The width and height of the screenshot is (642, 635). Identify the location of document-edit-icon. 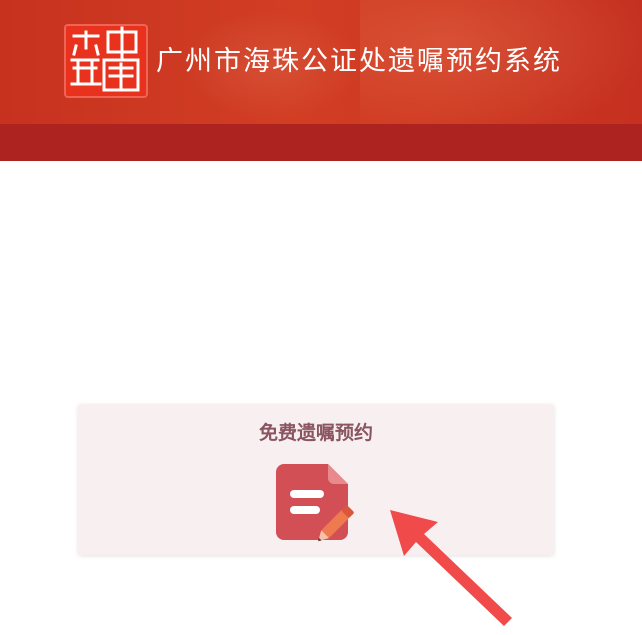
(317, 501).